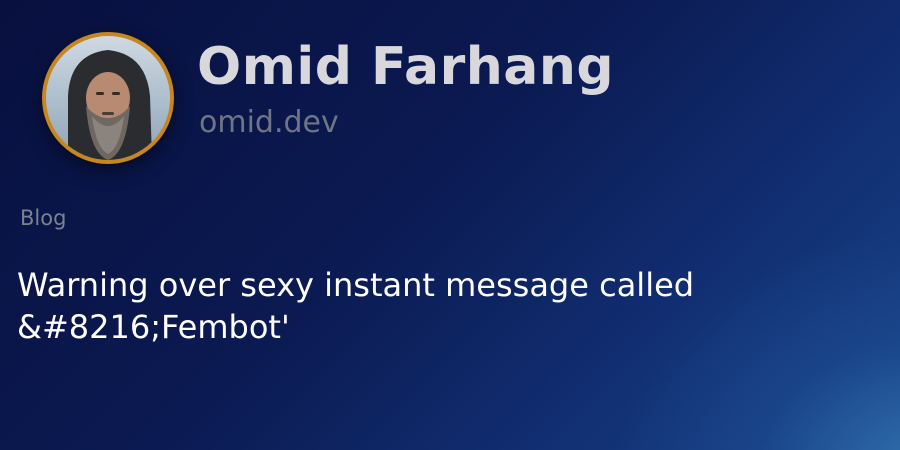 This screenshot has height=450, width=900. Describe the element at coordinates (43, 218) in the screenshot. I see `section-label: Blog` at that location.